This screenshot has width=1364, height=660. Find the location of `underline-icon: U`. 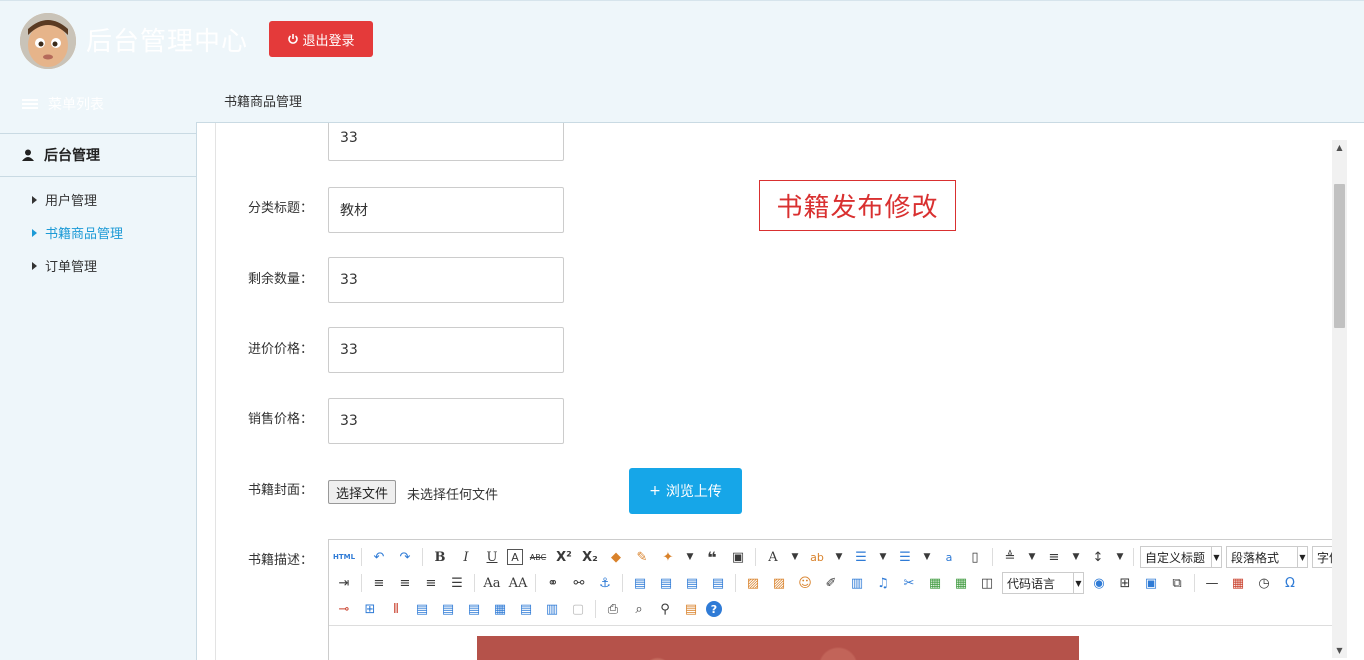

underline-icon: U is located at coordinates (492, 557).